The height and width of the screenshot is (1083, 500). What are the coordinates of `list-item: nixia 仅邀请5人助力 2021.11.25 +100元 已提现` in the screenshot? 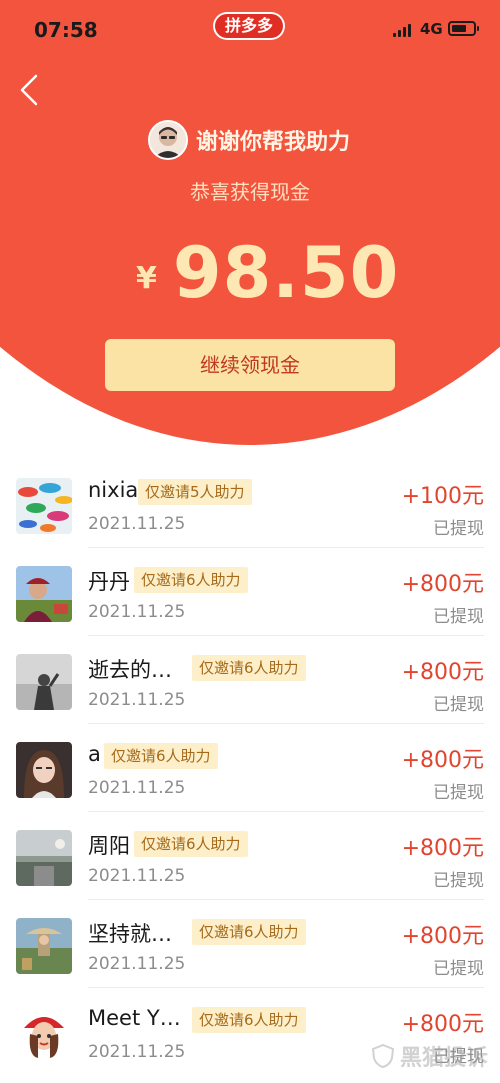 It's located at (250, 504).